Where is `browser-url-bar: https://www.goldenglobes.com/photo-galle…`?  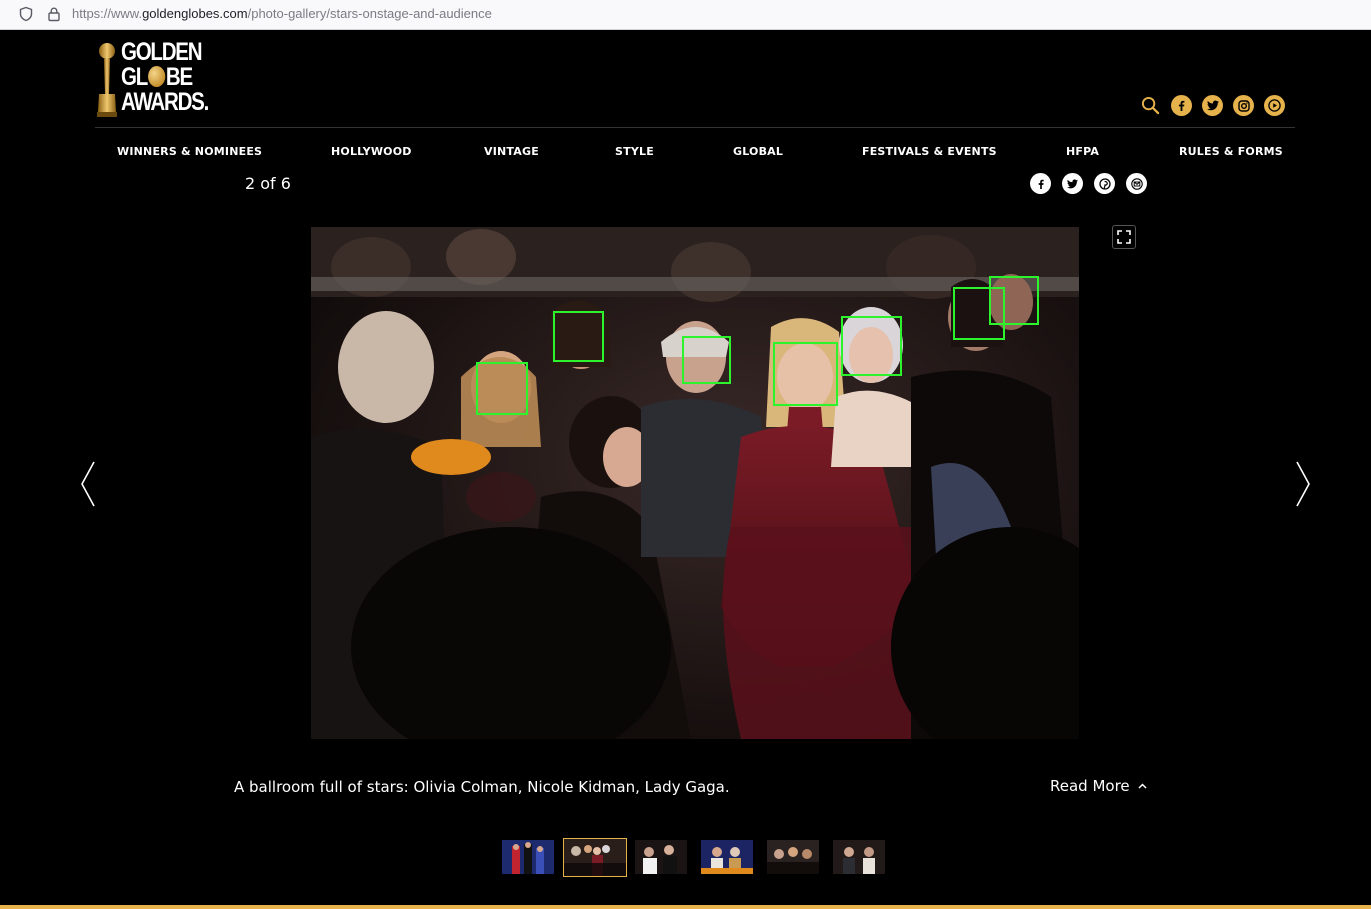
browser-url-bar: https://www.goldenglobes.com/photo-galle… is located at coordinates (685, 15).